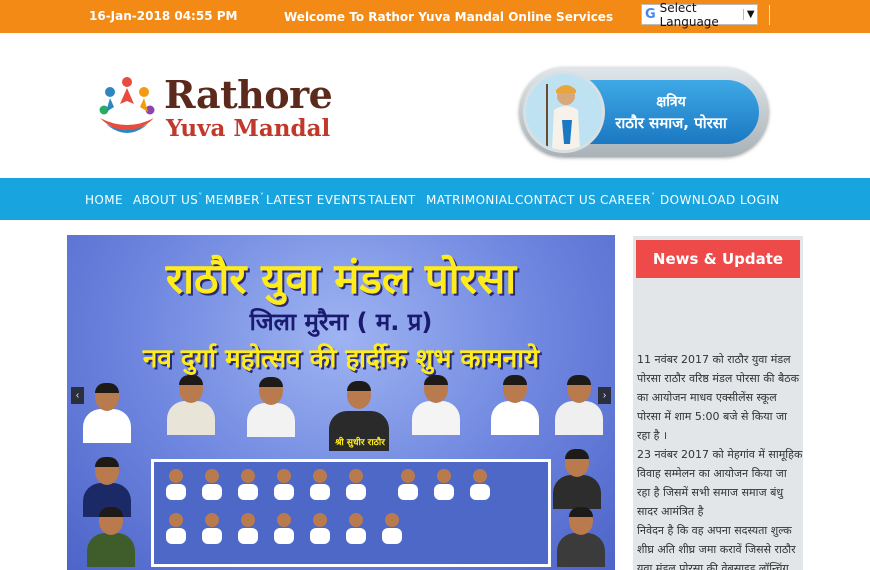 This screenshot has height=570, width=870. I want to click on logo-subtitle: Yuva Mandal, so click(248, 128).